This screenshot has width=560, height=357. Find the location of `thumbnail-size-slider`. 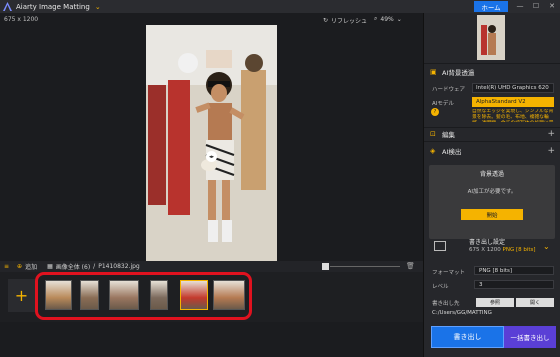

thumbnail-size-slider is located at coordinates (365, 266).